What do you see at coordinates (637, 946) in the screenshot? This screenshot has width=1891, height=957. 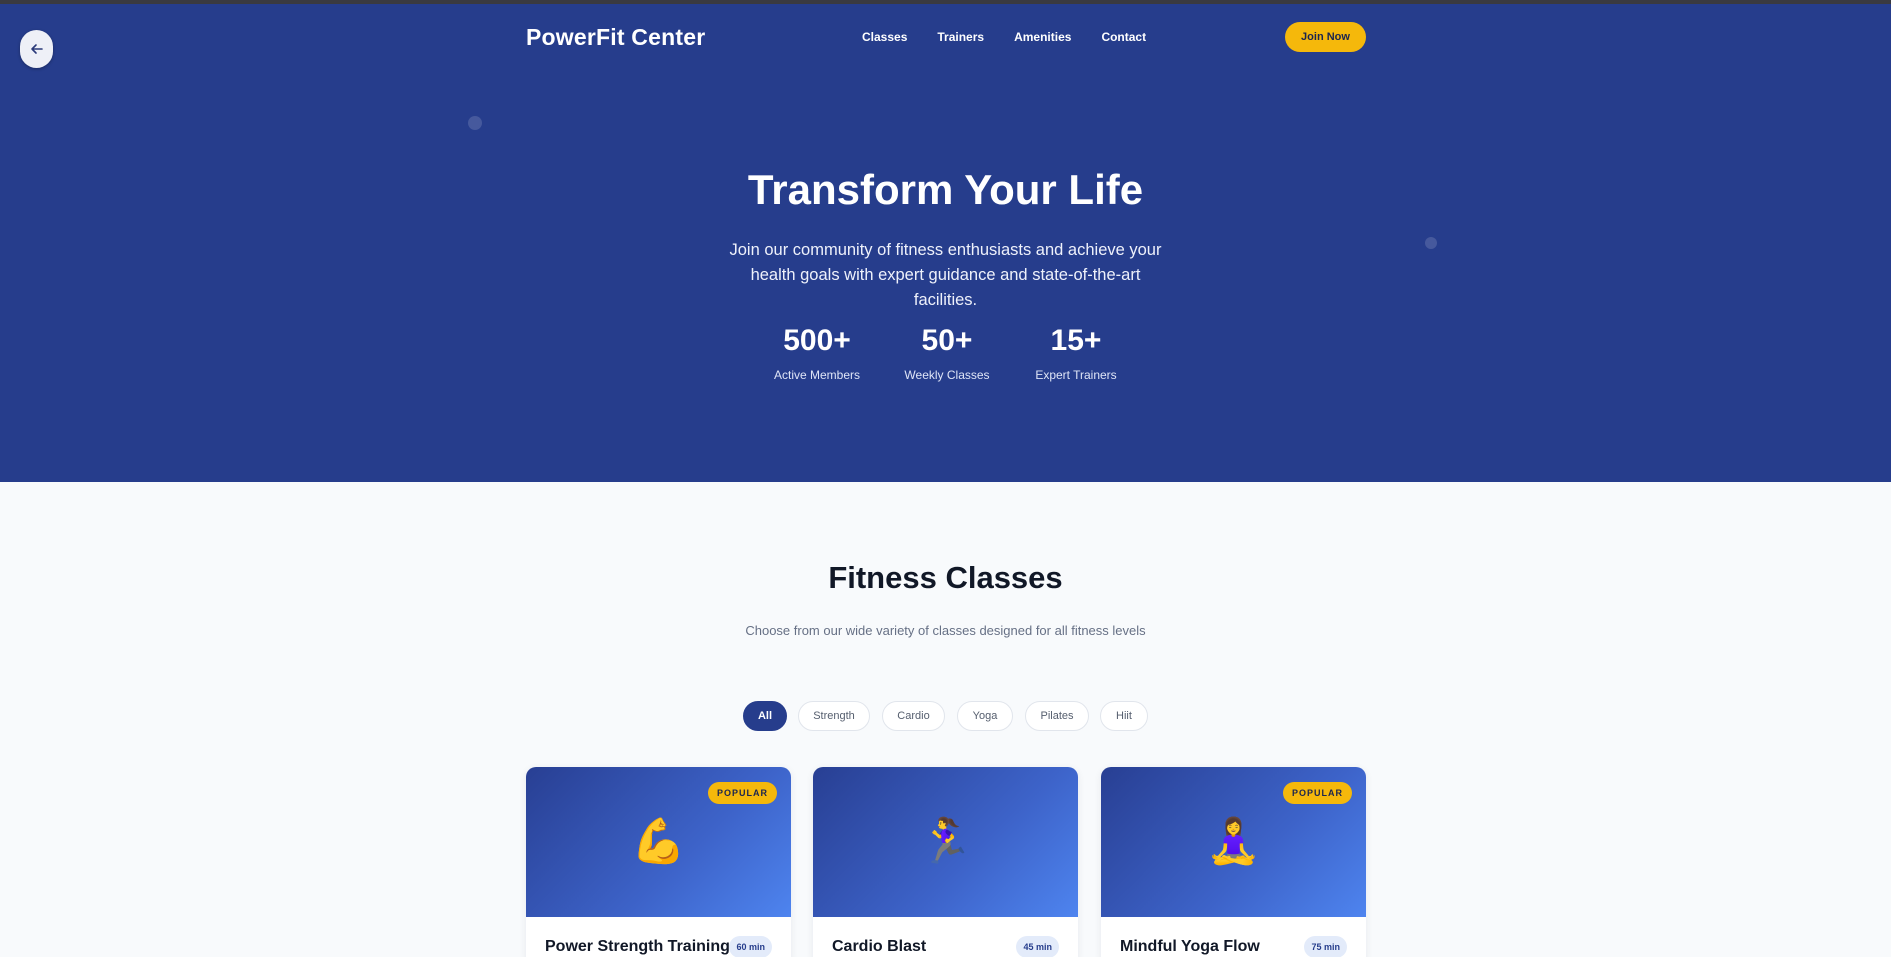 I see `class-card-title: Power Strength Training` at bounding box center [637, 946].